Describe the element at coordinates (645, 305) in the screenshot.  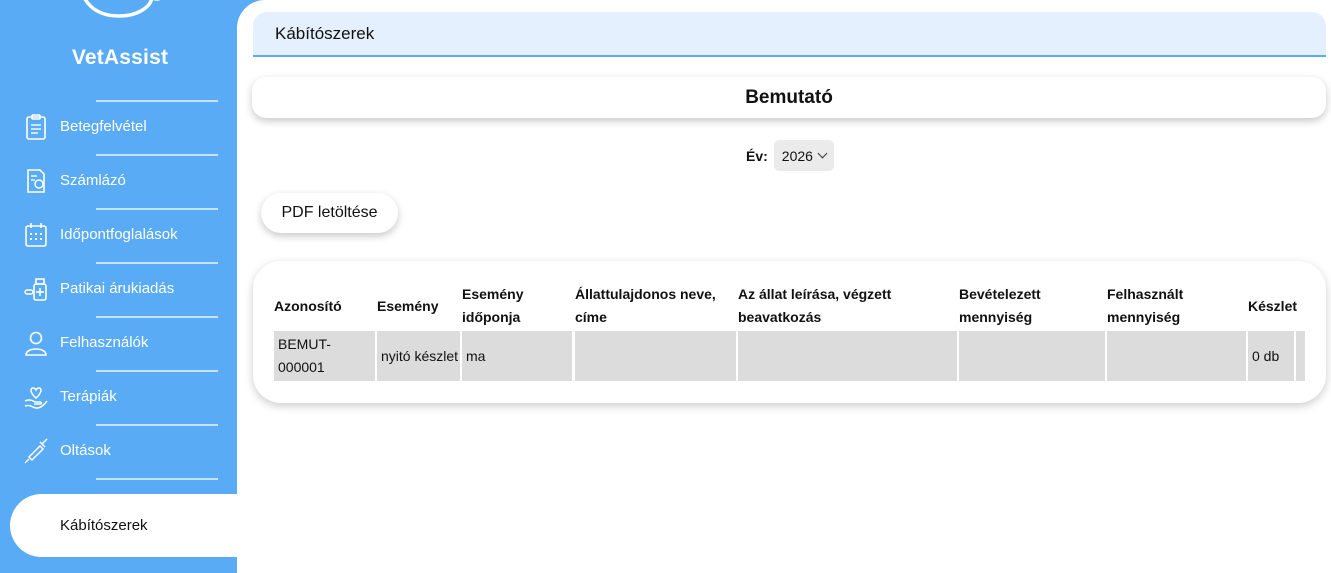
I see `column-header: Állattulajdonos neve, címe` at that location.